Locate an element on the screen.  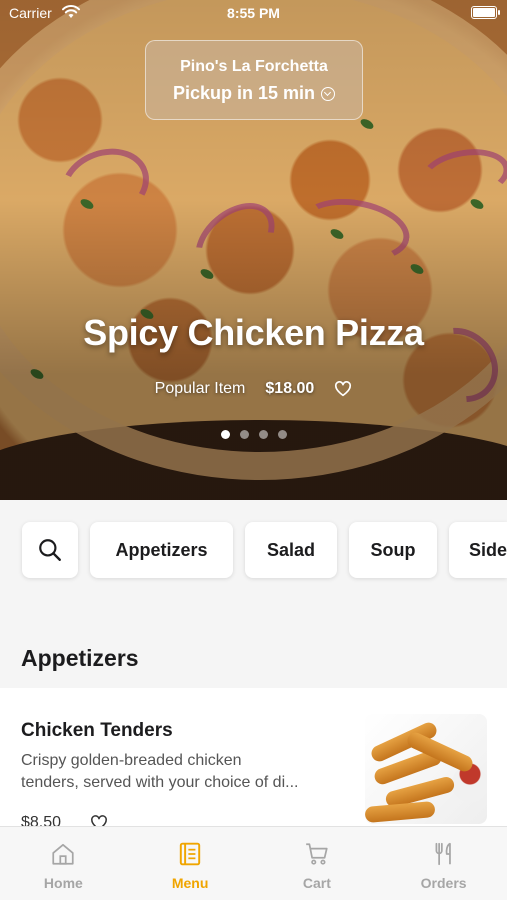
search-button is located at coordinates (50, 550).